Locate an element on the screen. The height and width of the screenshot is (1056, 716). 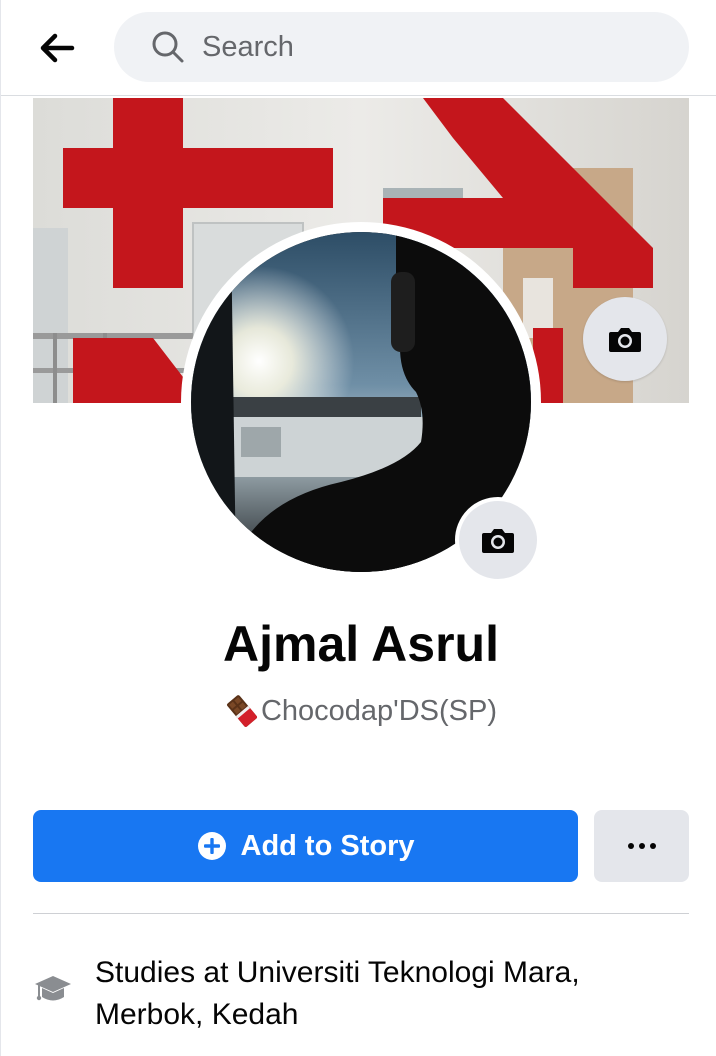
edit-profile-picture-button is located at coordinates (498, 540).